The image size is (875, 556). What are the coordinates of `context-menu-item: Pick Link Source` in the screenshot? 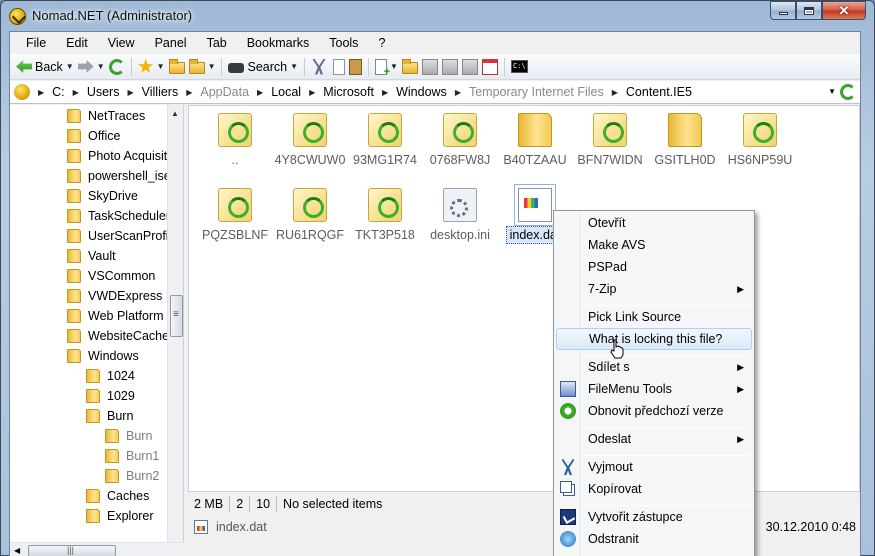 It's located at (654, 317).